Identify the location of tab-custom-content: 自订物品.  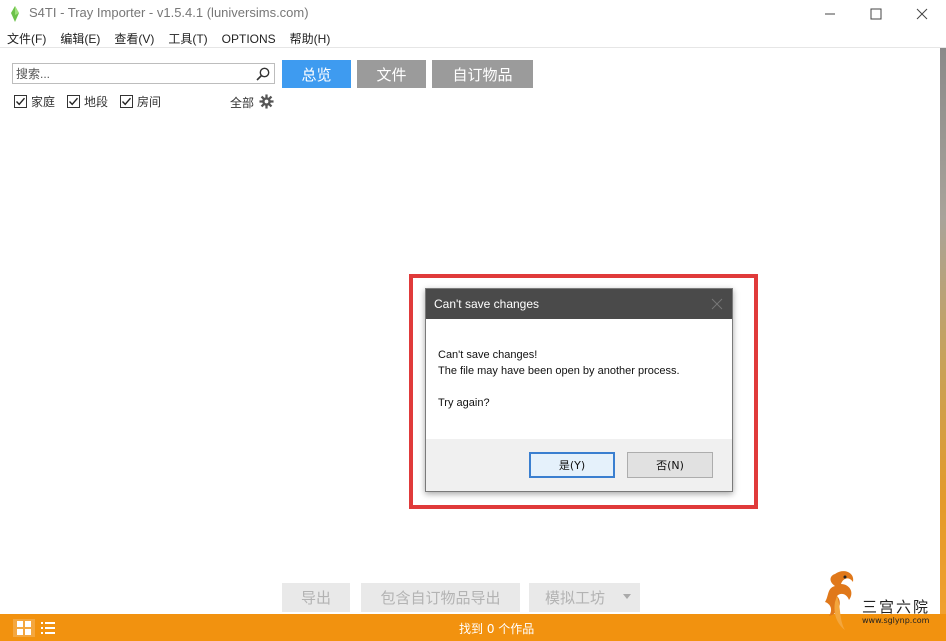
(482, 74).